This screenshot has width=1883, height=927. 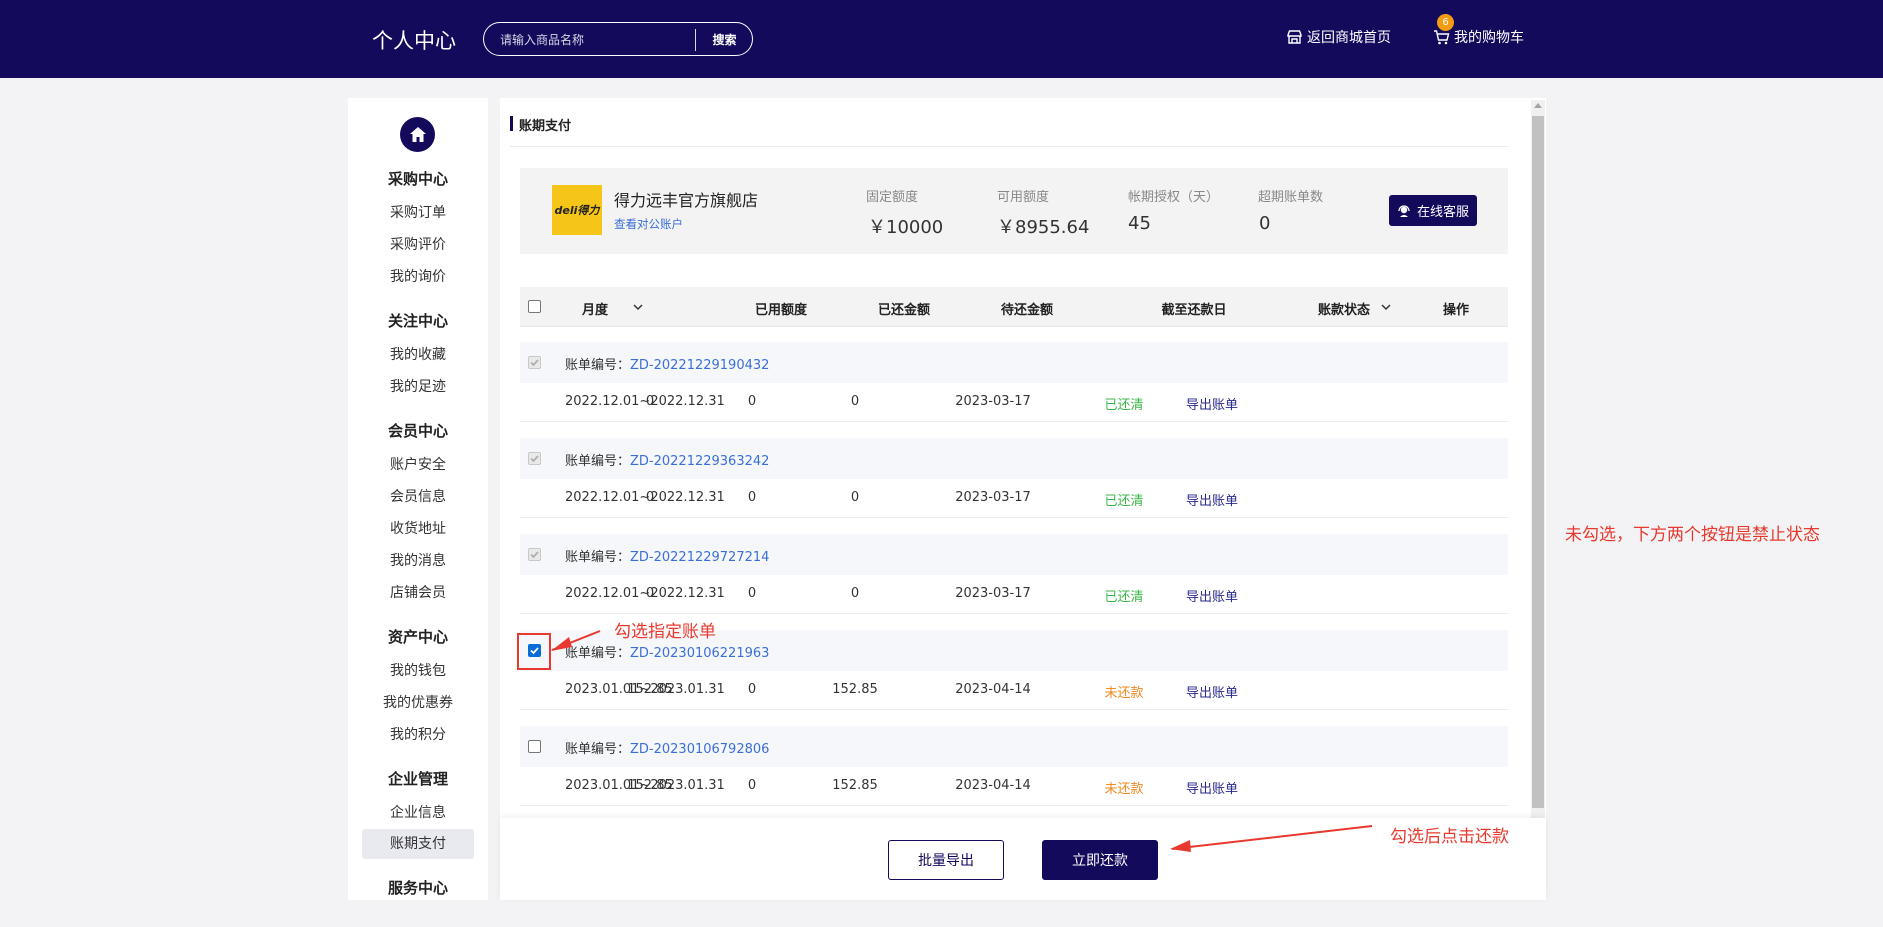 What do you see at coordinates (946, 860) in the screenshot?
I see `batch-export-button: 批量导出` at bounding box center [946, 860].